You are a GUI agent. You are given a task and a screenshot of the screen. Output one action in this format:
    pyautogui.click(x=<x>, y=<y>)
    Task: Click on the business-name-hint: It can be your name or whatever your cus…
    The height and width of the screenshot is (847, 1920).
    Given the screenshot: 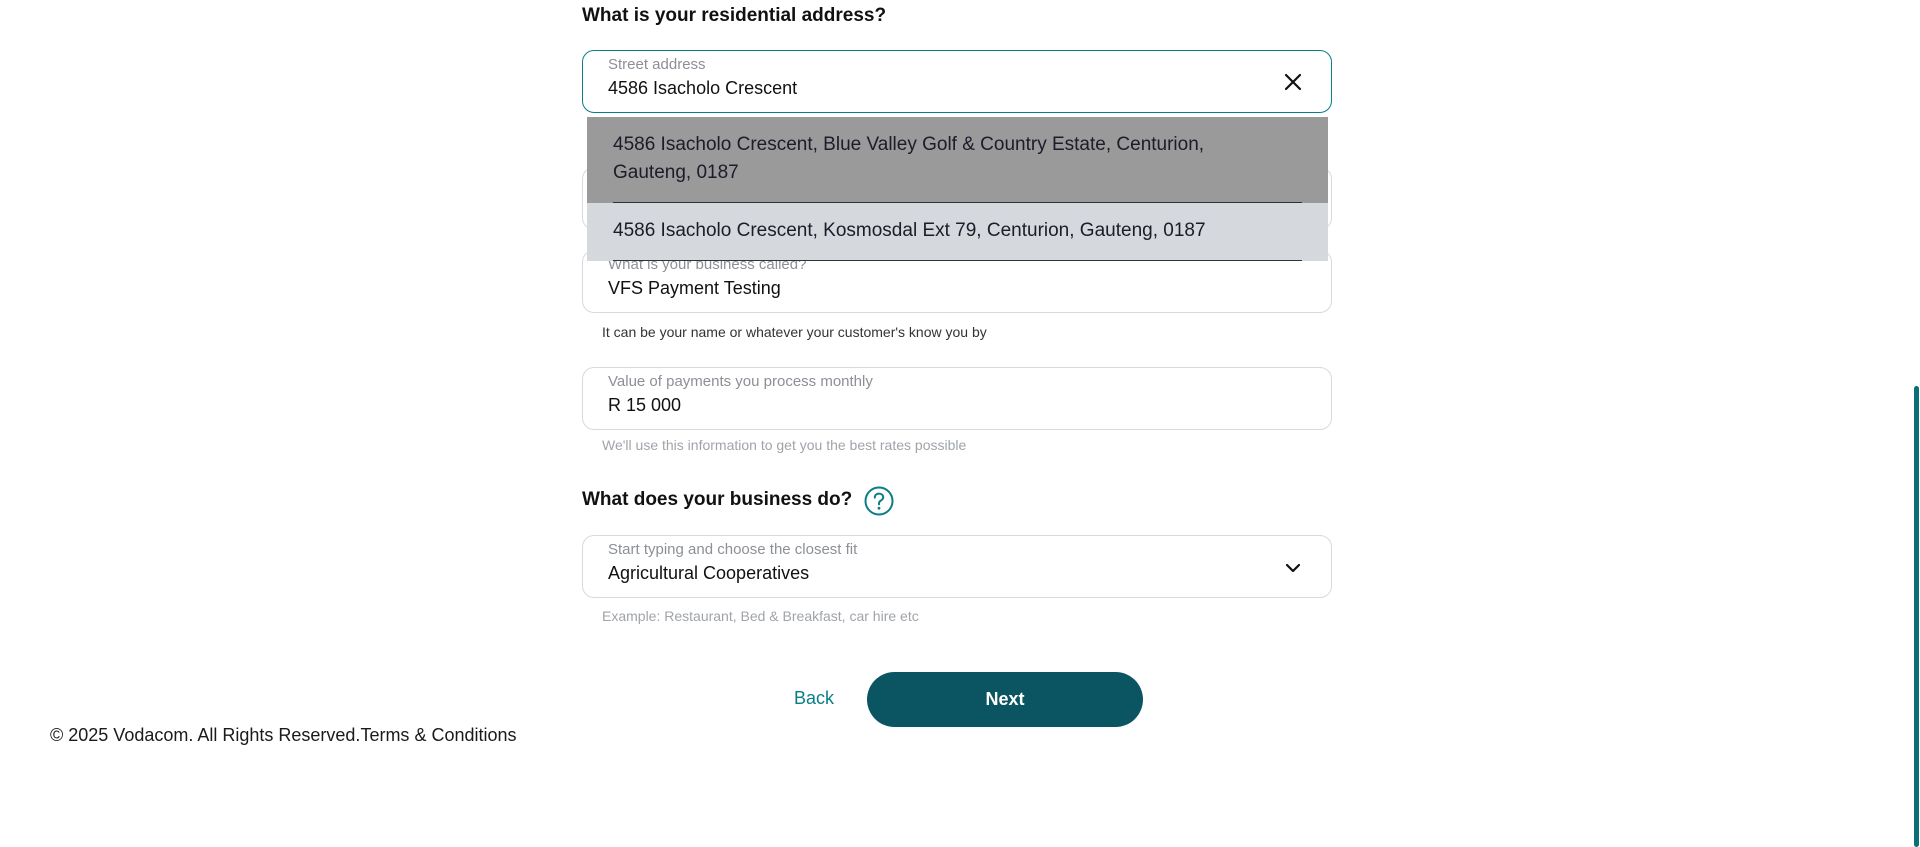 What is the action you would take?
    pyautogui.click(x=794, y=332)
    